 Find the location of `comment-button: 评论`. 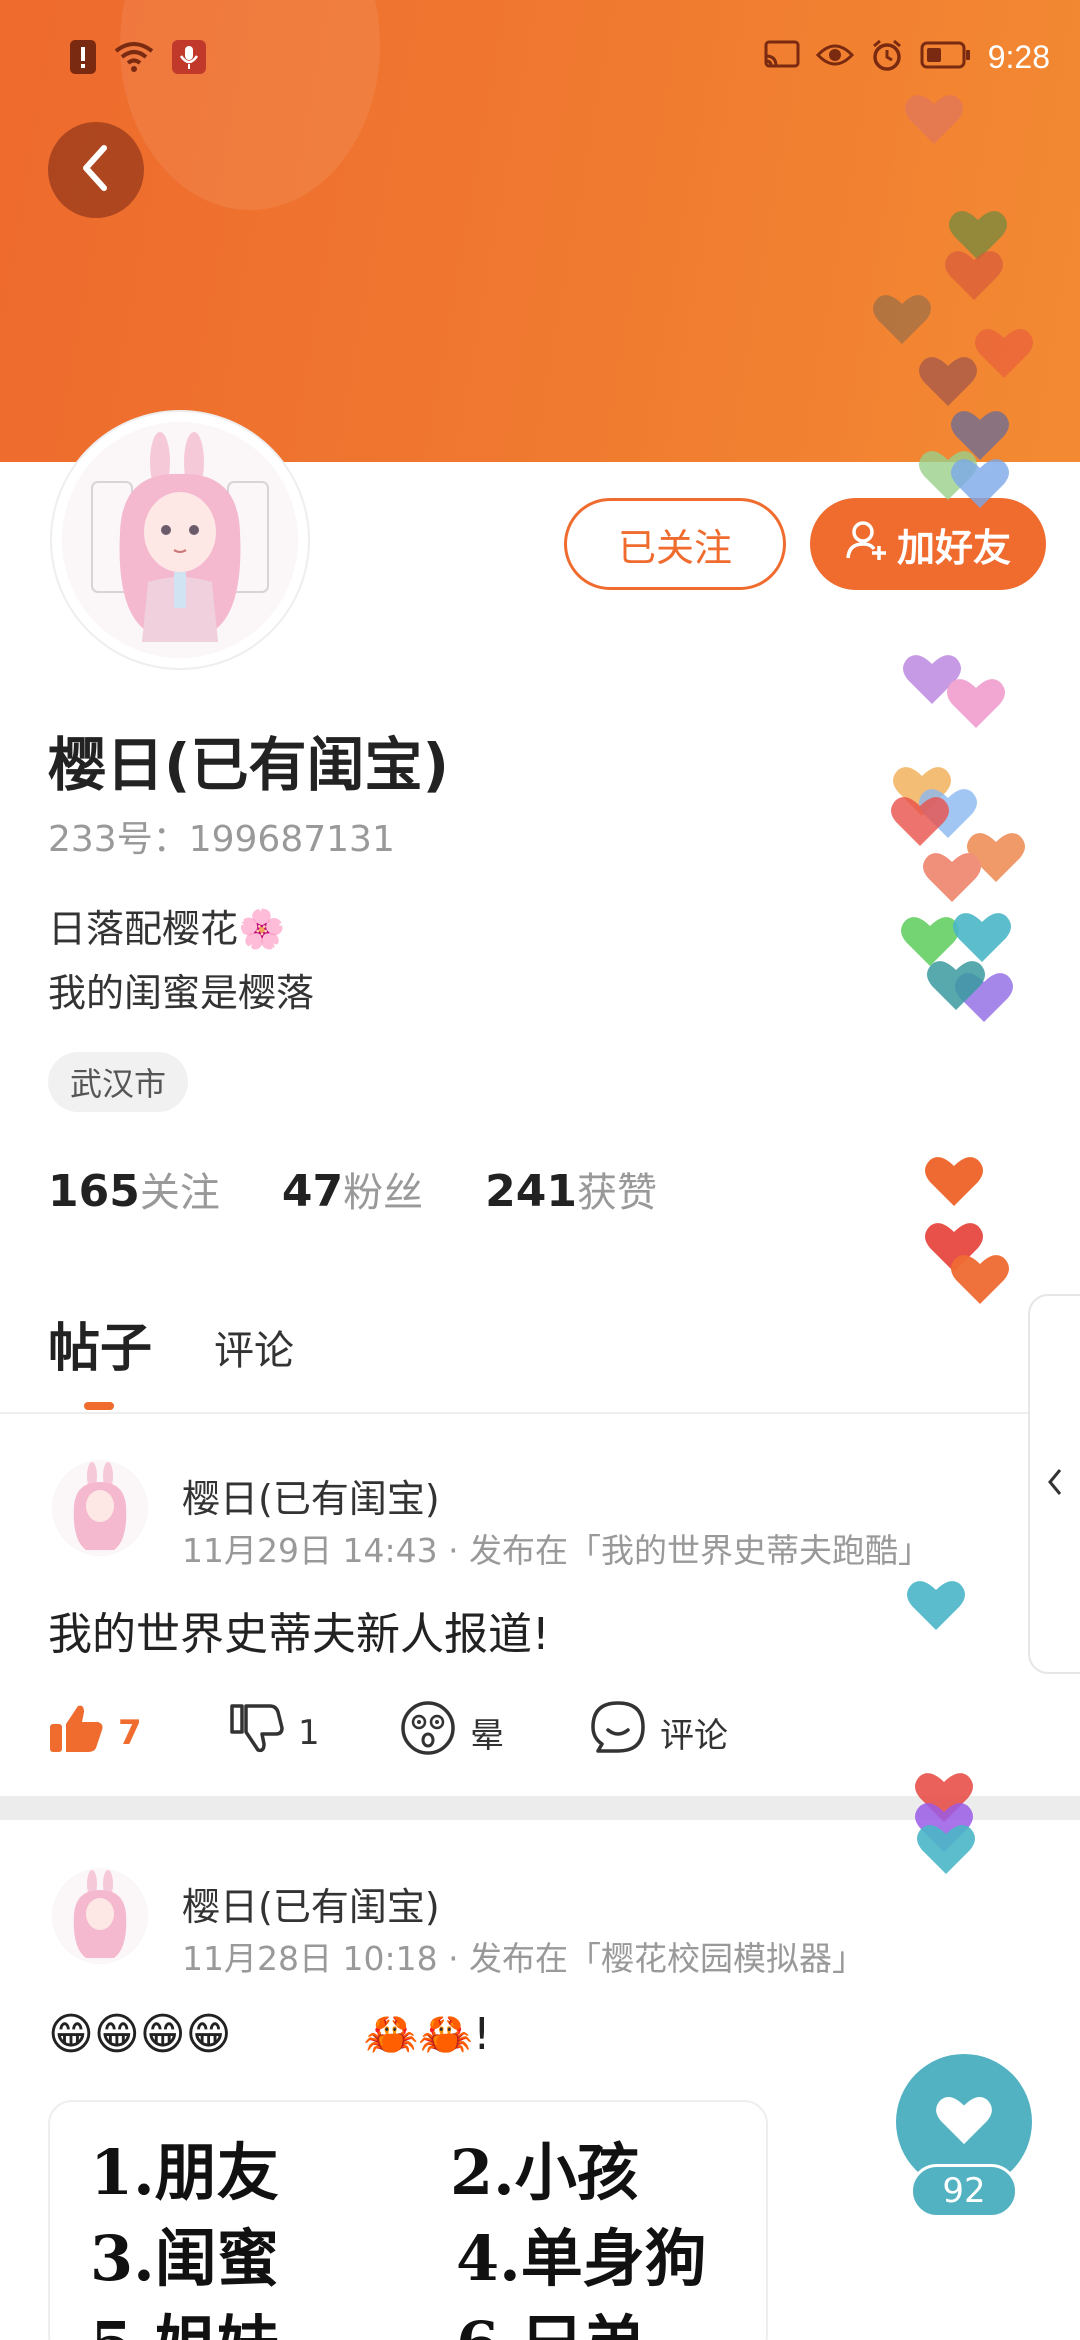

comment-button: 评论 is located at coordinates (659, 1732).